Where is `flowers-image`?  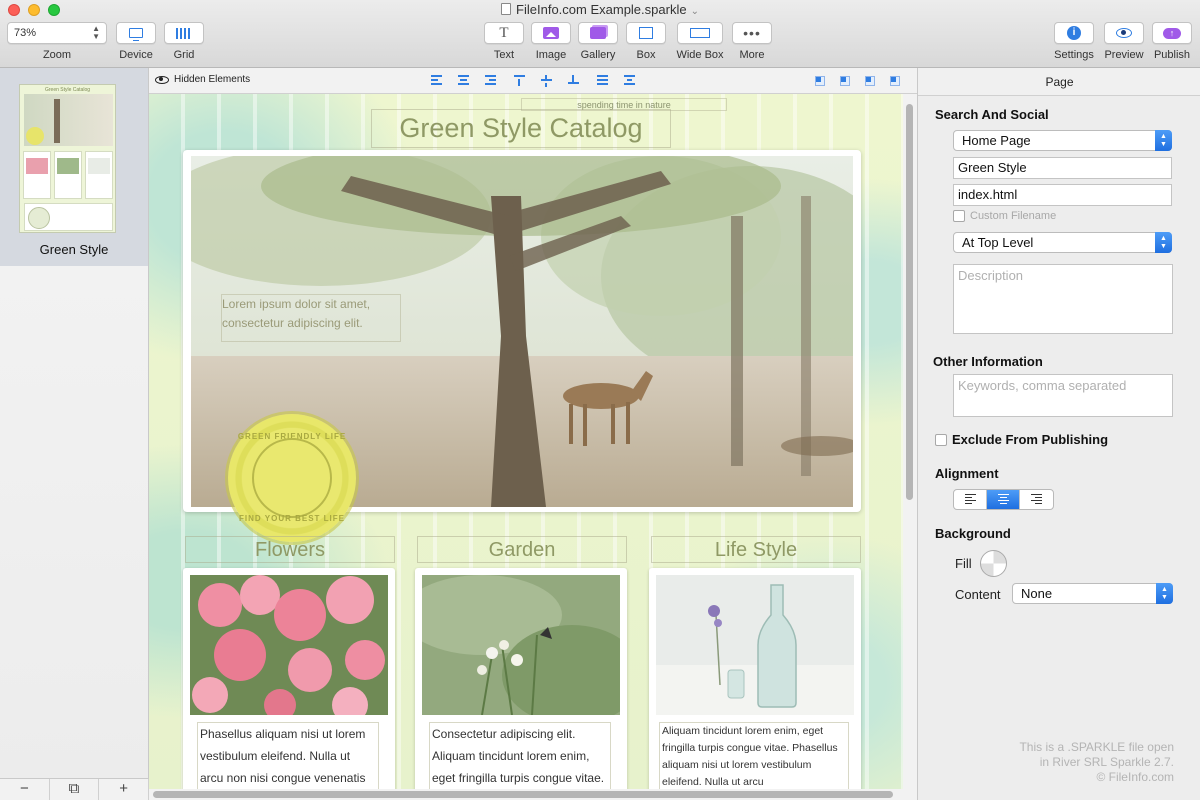 flowers-image is located at coordinates (289, 645).